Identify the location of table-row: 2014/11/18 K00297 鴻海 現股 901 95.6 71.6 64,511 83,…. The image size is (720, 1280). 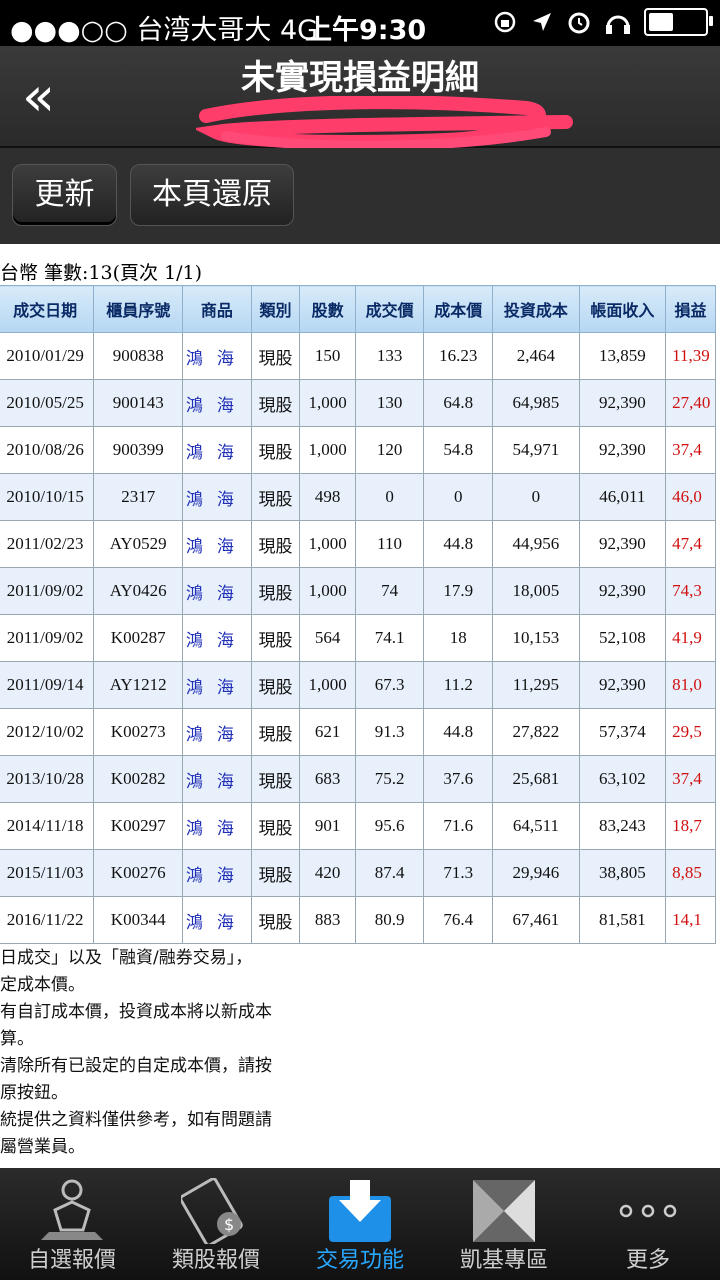
(358, 826).